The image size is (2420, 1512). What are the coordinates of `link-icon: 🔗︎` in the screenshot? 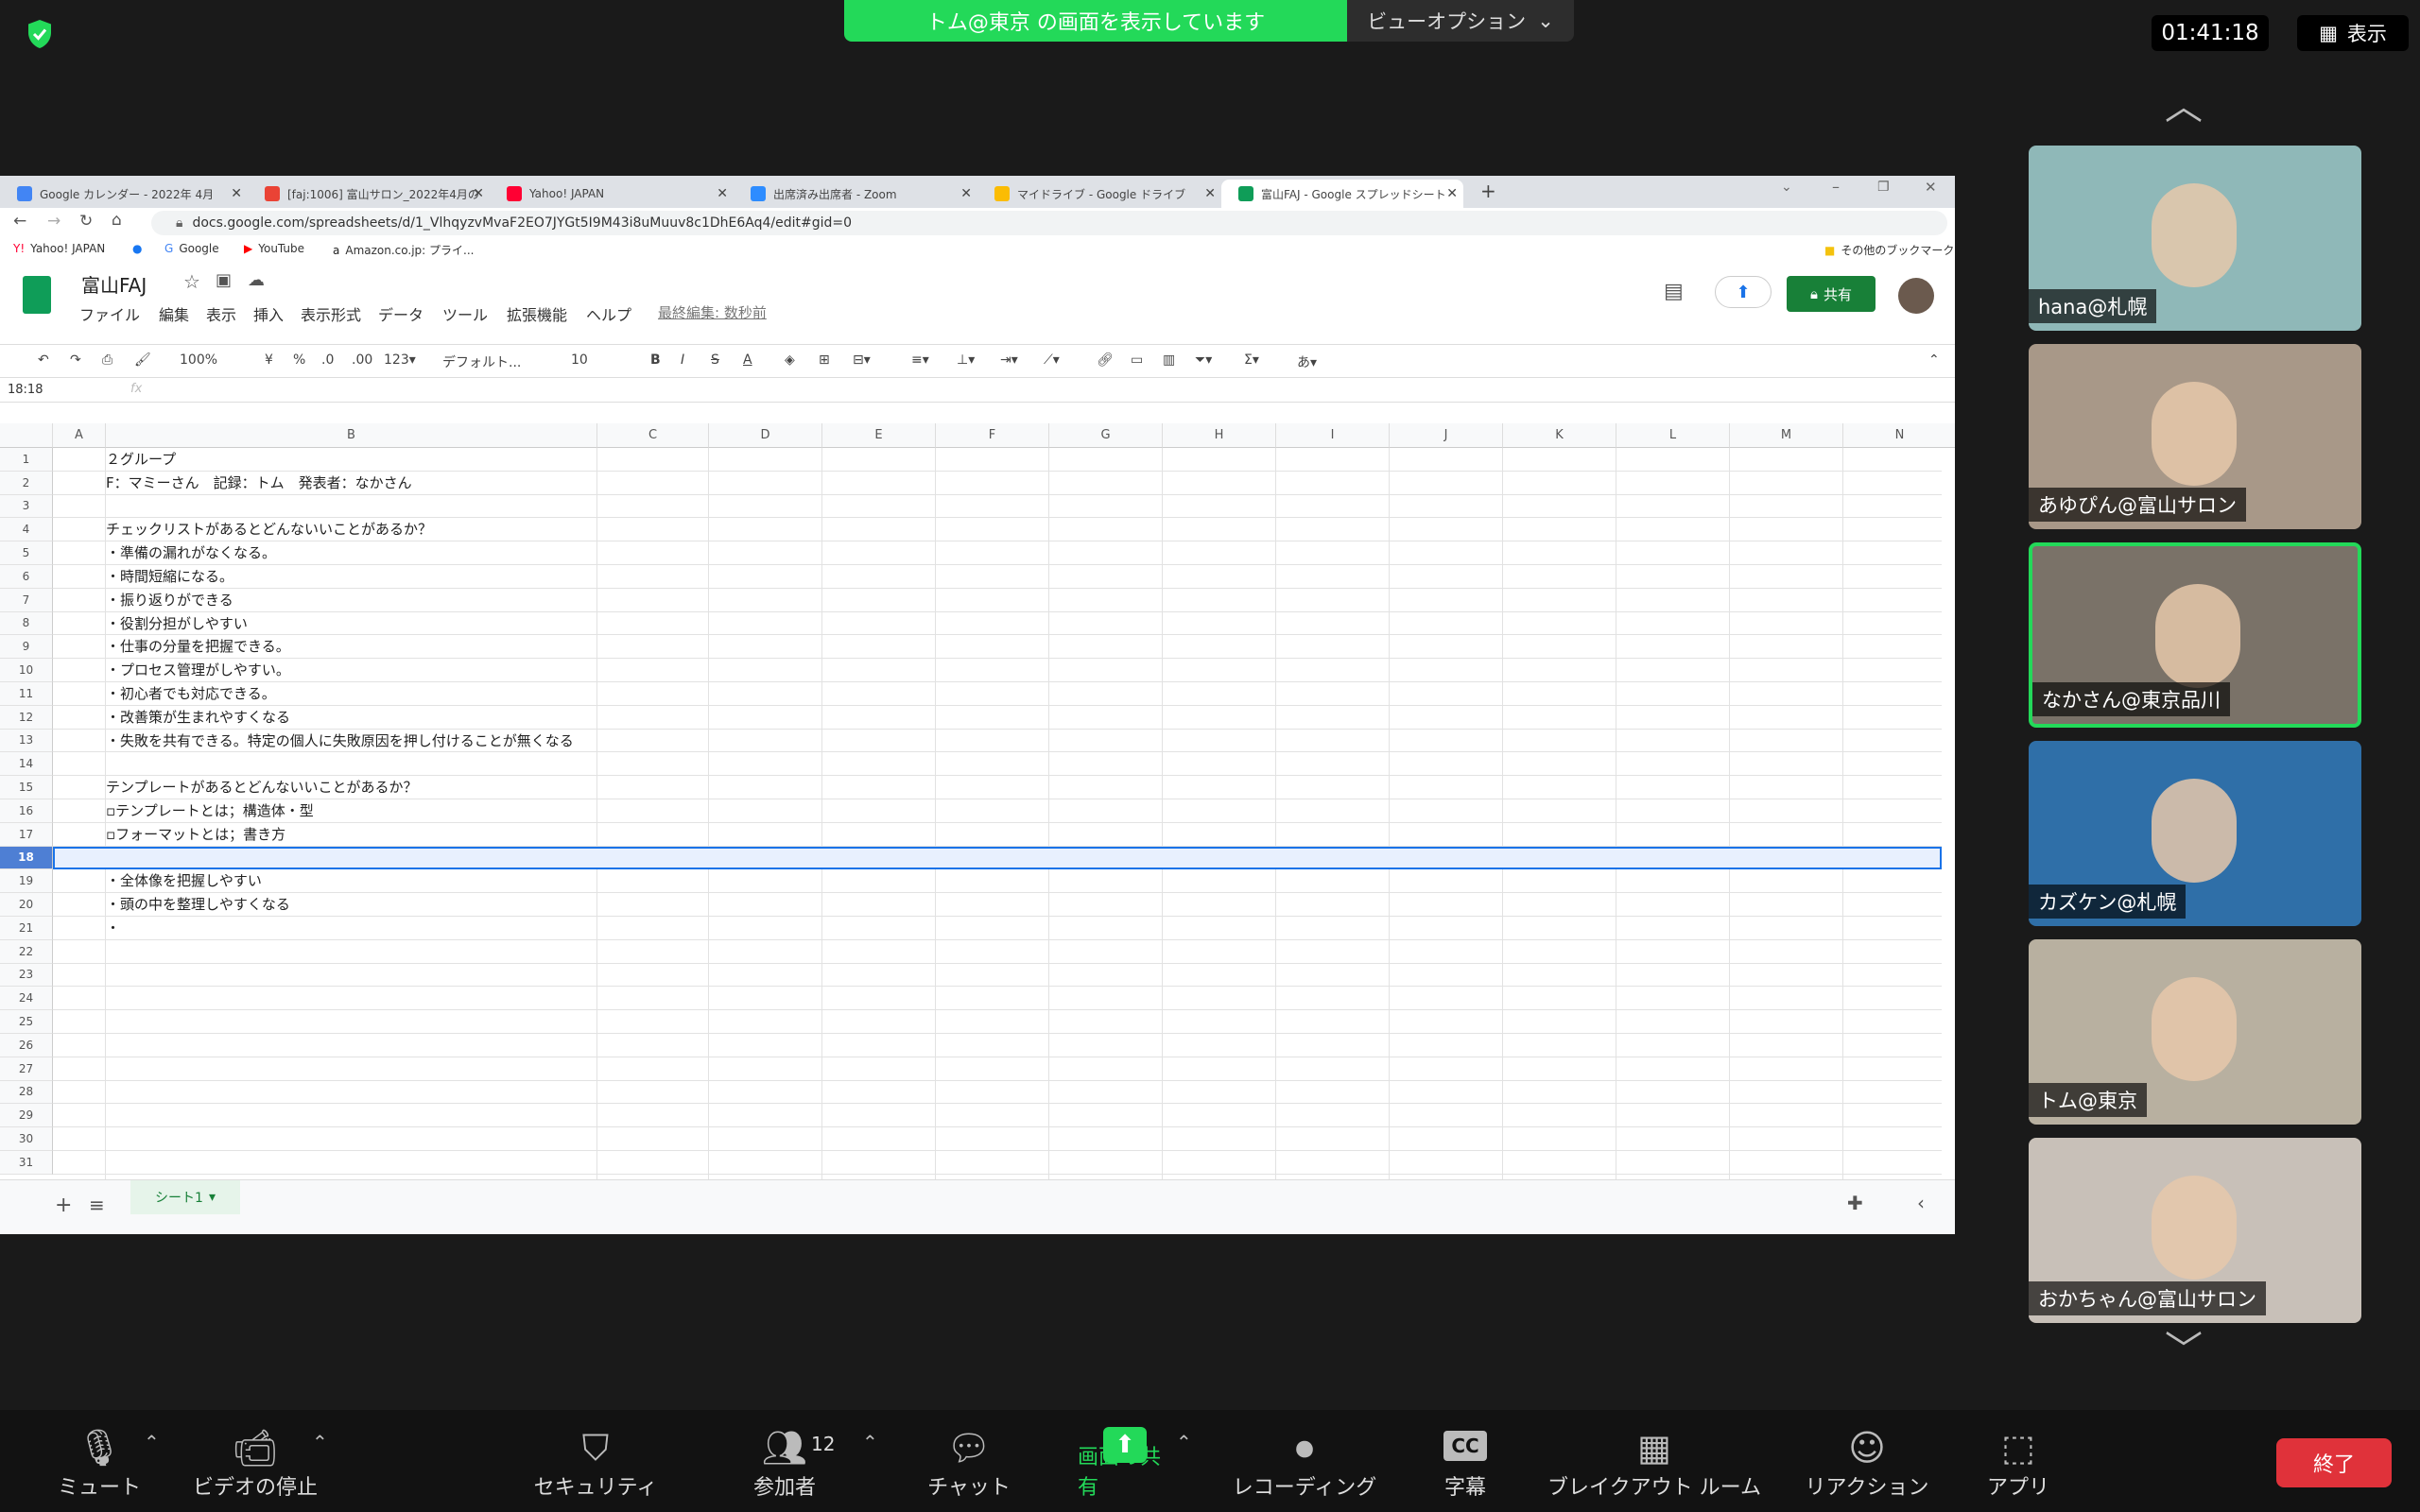 It's located at (1105, 360).